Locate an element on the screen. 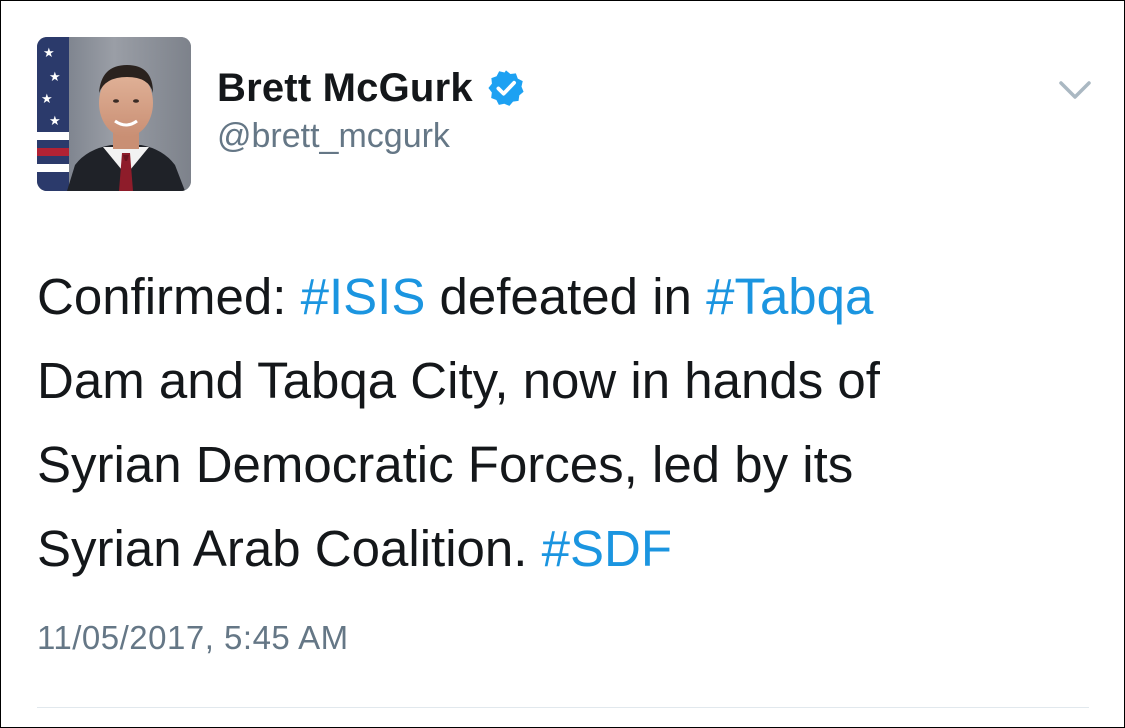 The width and height of the screenshot is (1125, 728). divider is located at coordinates (563, 707).